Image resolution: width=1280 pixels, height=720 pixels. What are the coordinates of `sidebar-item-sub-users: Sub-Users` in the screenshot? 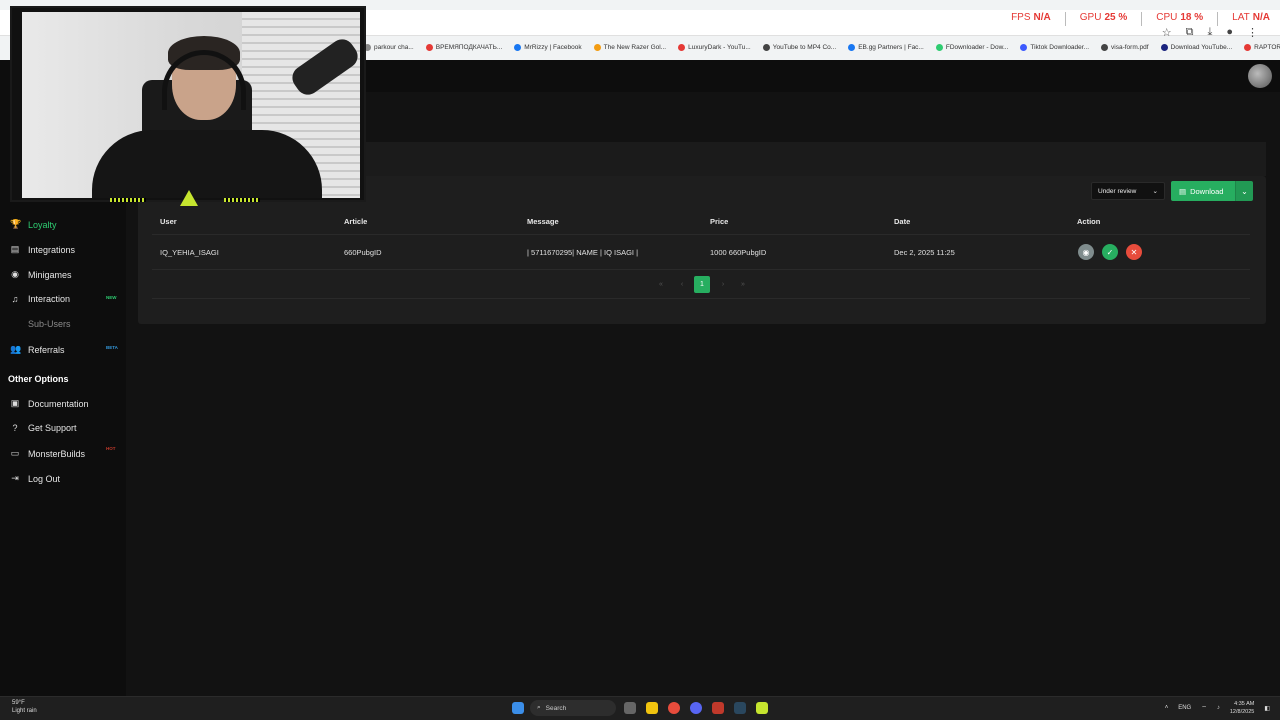 It's located at (40, 324).